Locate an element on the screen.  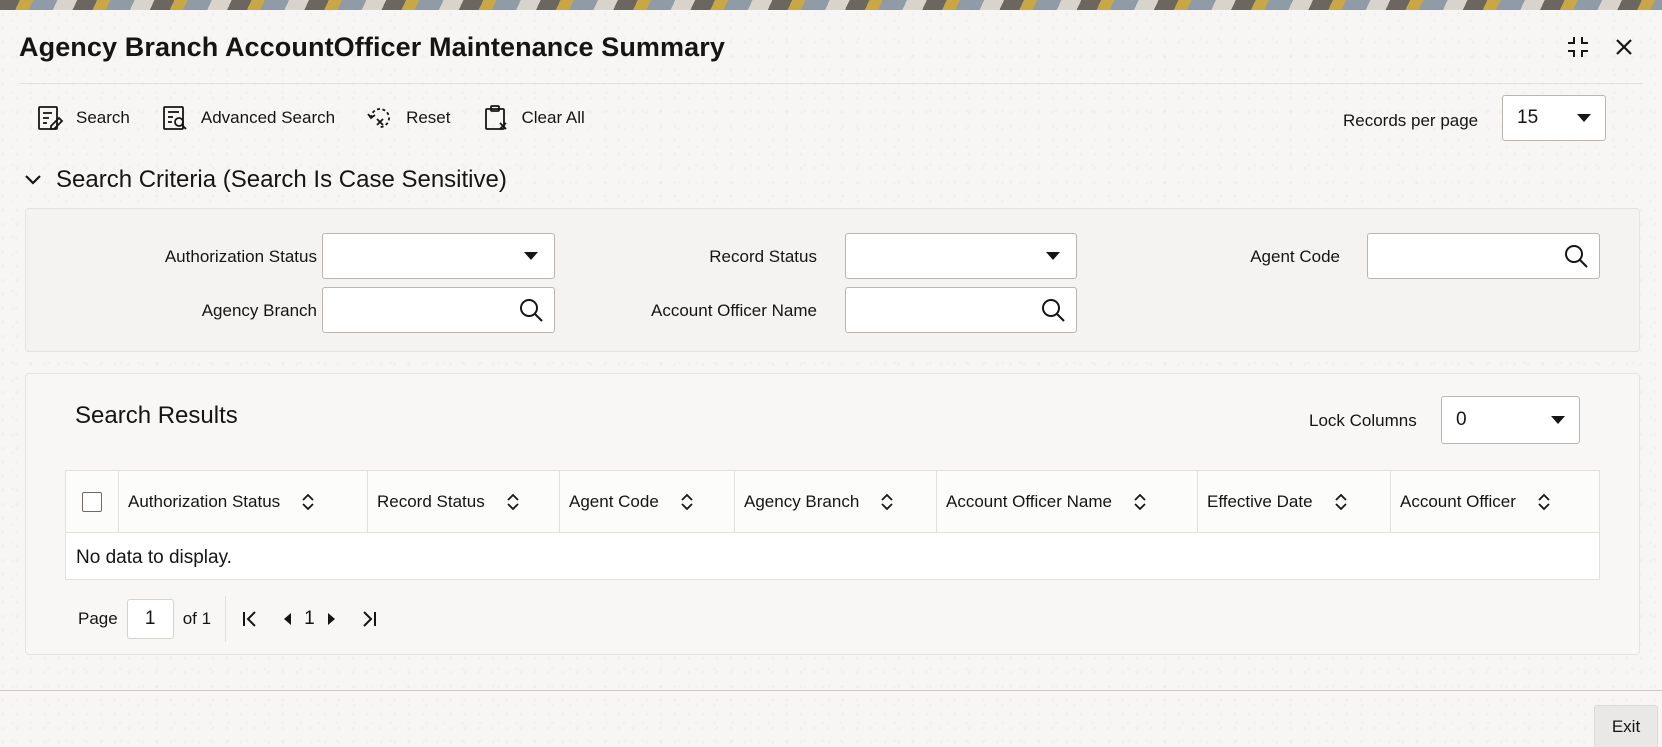
records-per-page-select: 15 is located at coordinates (1554, 118).